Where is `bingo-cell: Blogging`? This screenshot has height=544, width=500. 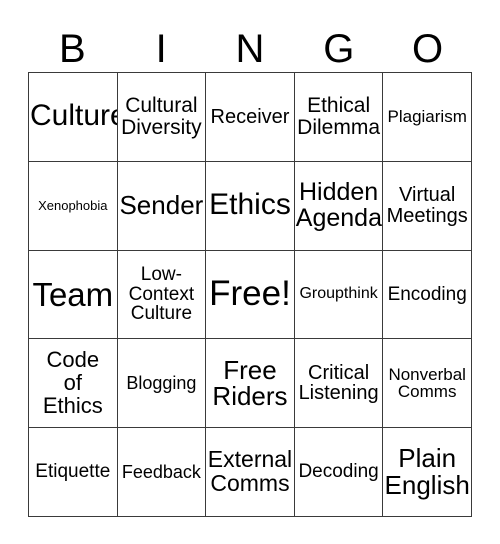
bingo-cell: Blogging is located at coordinates (162, 384).